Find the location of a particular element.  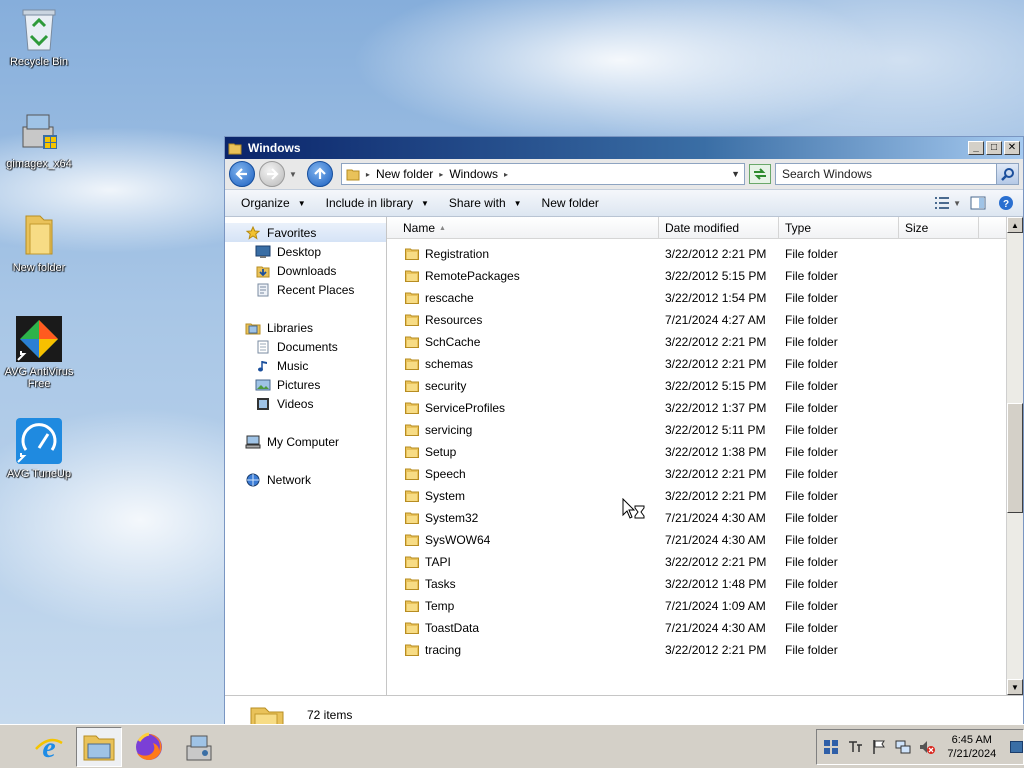

table-row: SchCache 3/22/2012 2:21 PM File folder is located at coordinates (705, 342).